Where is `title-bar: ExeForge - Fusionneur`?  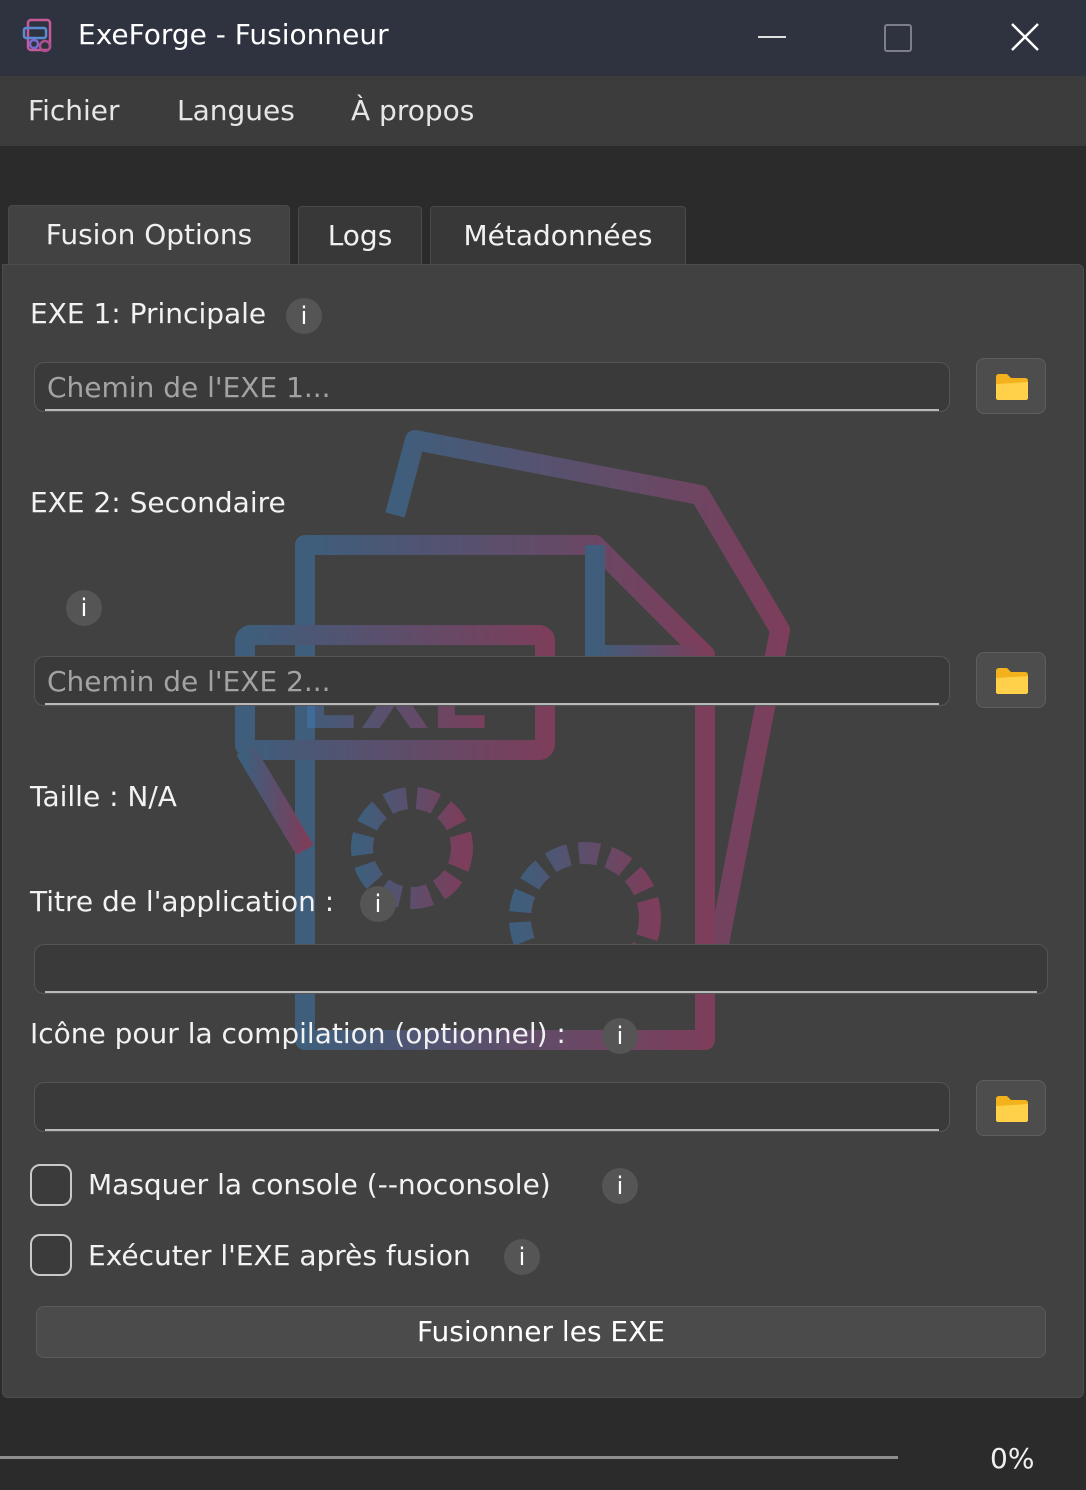
title-bar: ExeForge - Fusionneur is located at coordinates (543, 38).